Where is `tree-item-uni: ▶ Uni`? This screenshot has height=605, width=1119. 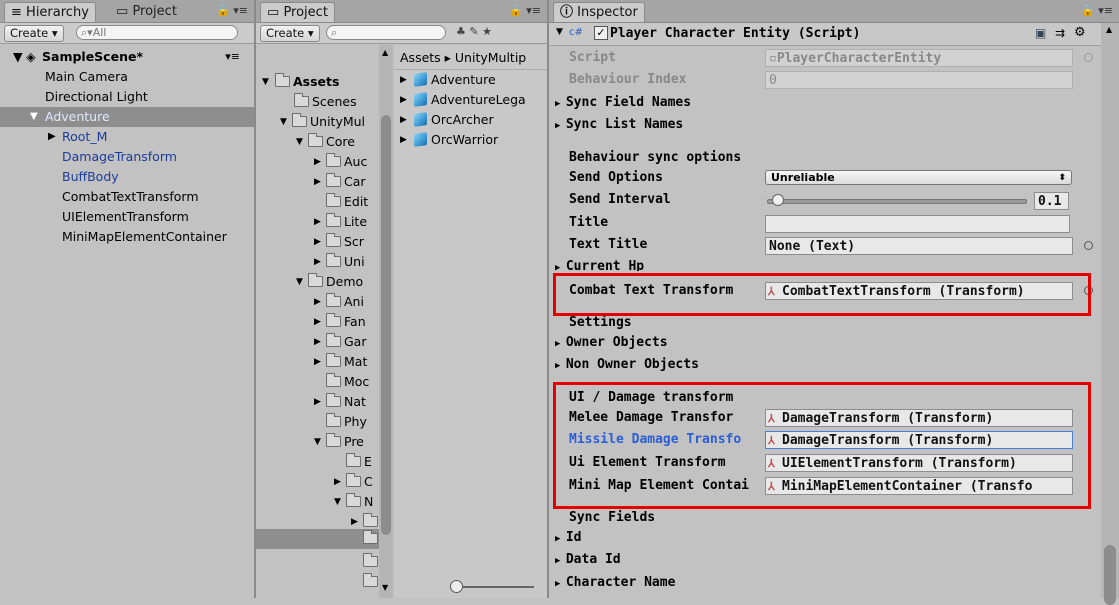
tree-item-uni: ▶ Uni is located at coordinates (317, 262).